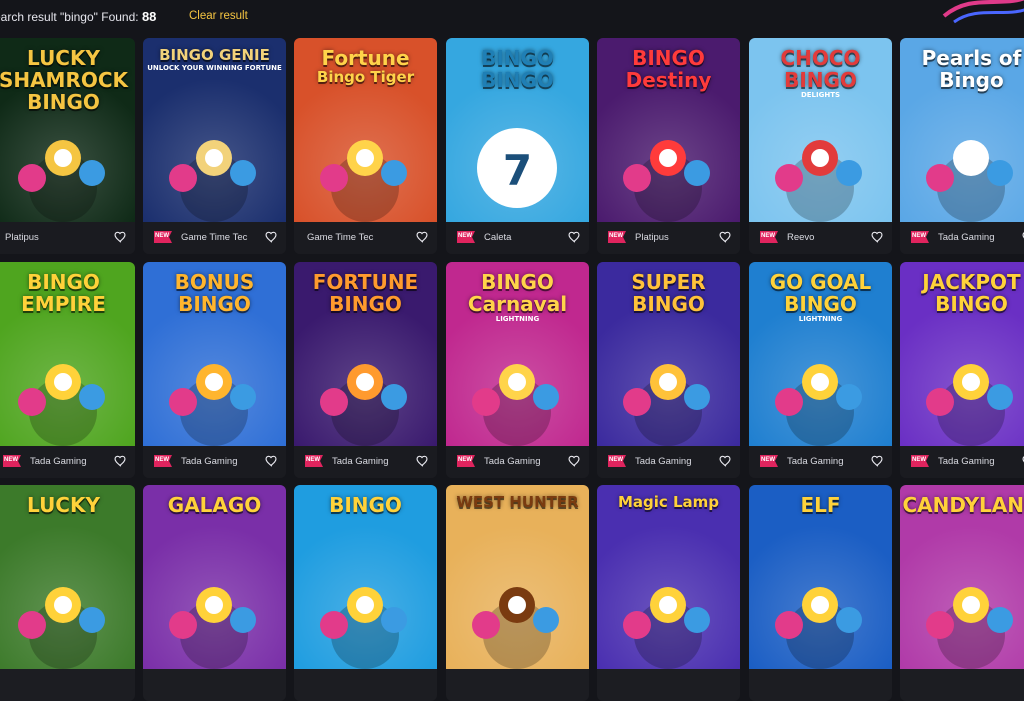 The image size is (1024, 701). I want to click on game-card: JACKPOT BINGO NEW Tada Gaming, so click(962, 370).